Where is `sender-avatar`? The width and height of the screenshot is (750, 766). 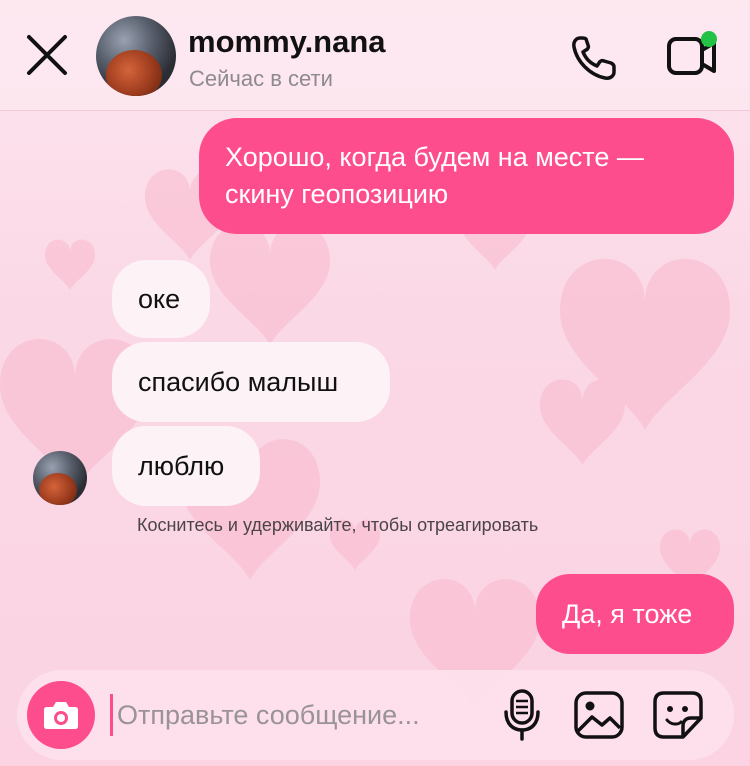 sender-avatar is located at coordinates (60, 478).